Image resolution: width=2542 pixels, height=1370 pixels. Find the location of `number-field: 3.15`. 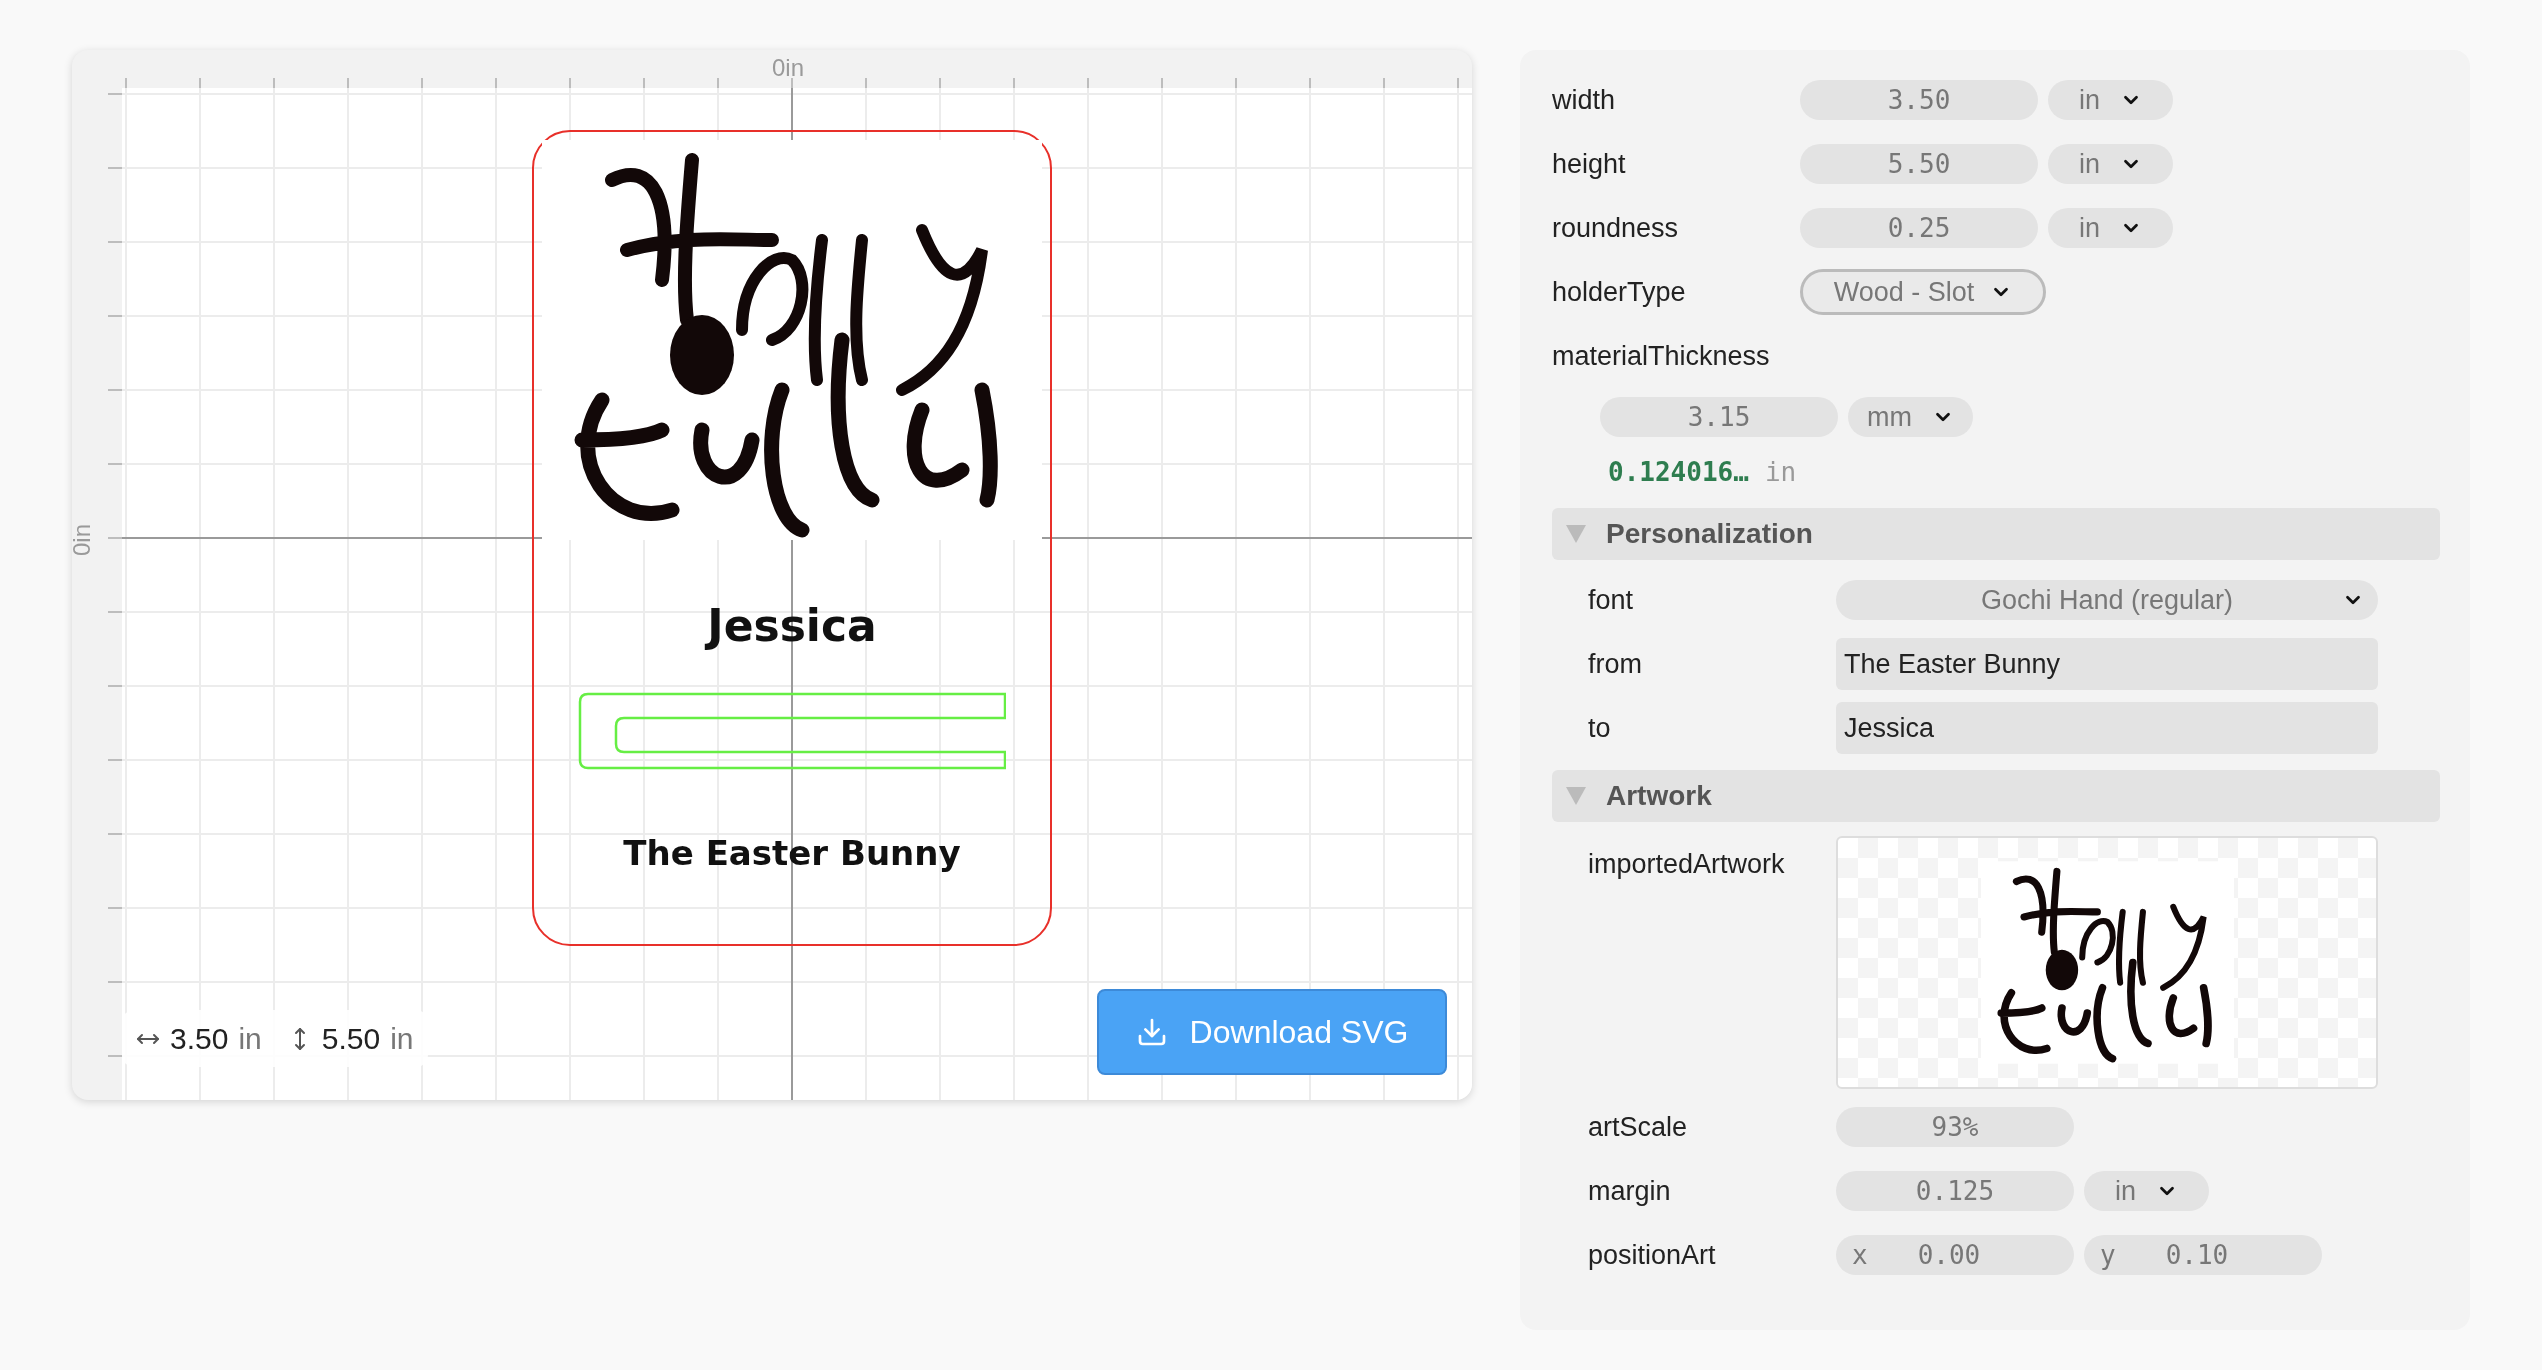

number-field: 3.15 is located at coordinates (1719, 417).